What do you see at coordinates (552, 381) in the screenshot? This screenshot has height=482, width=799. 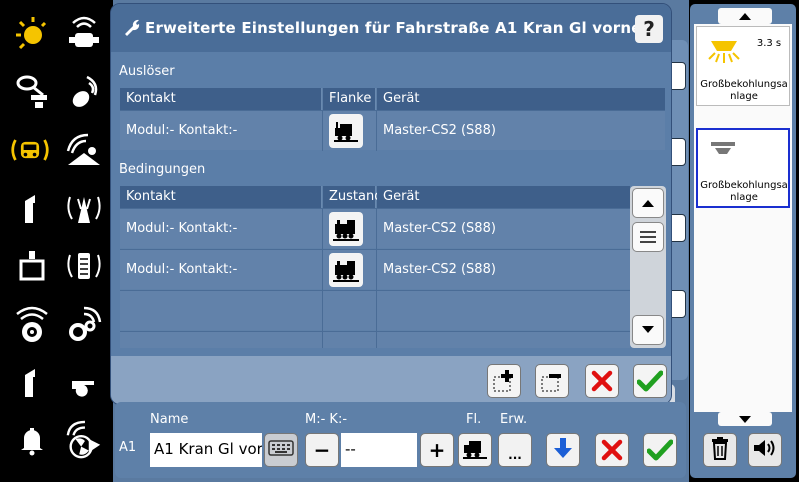 I see `remove-row-button` at bounding box center [552, 381].